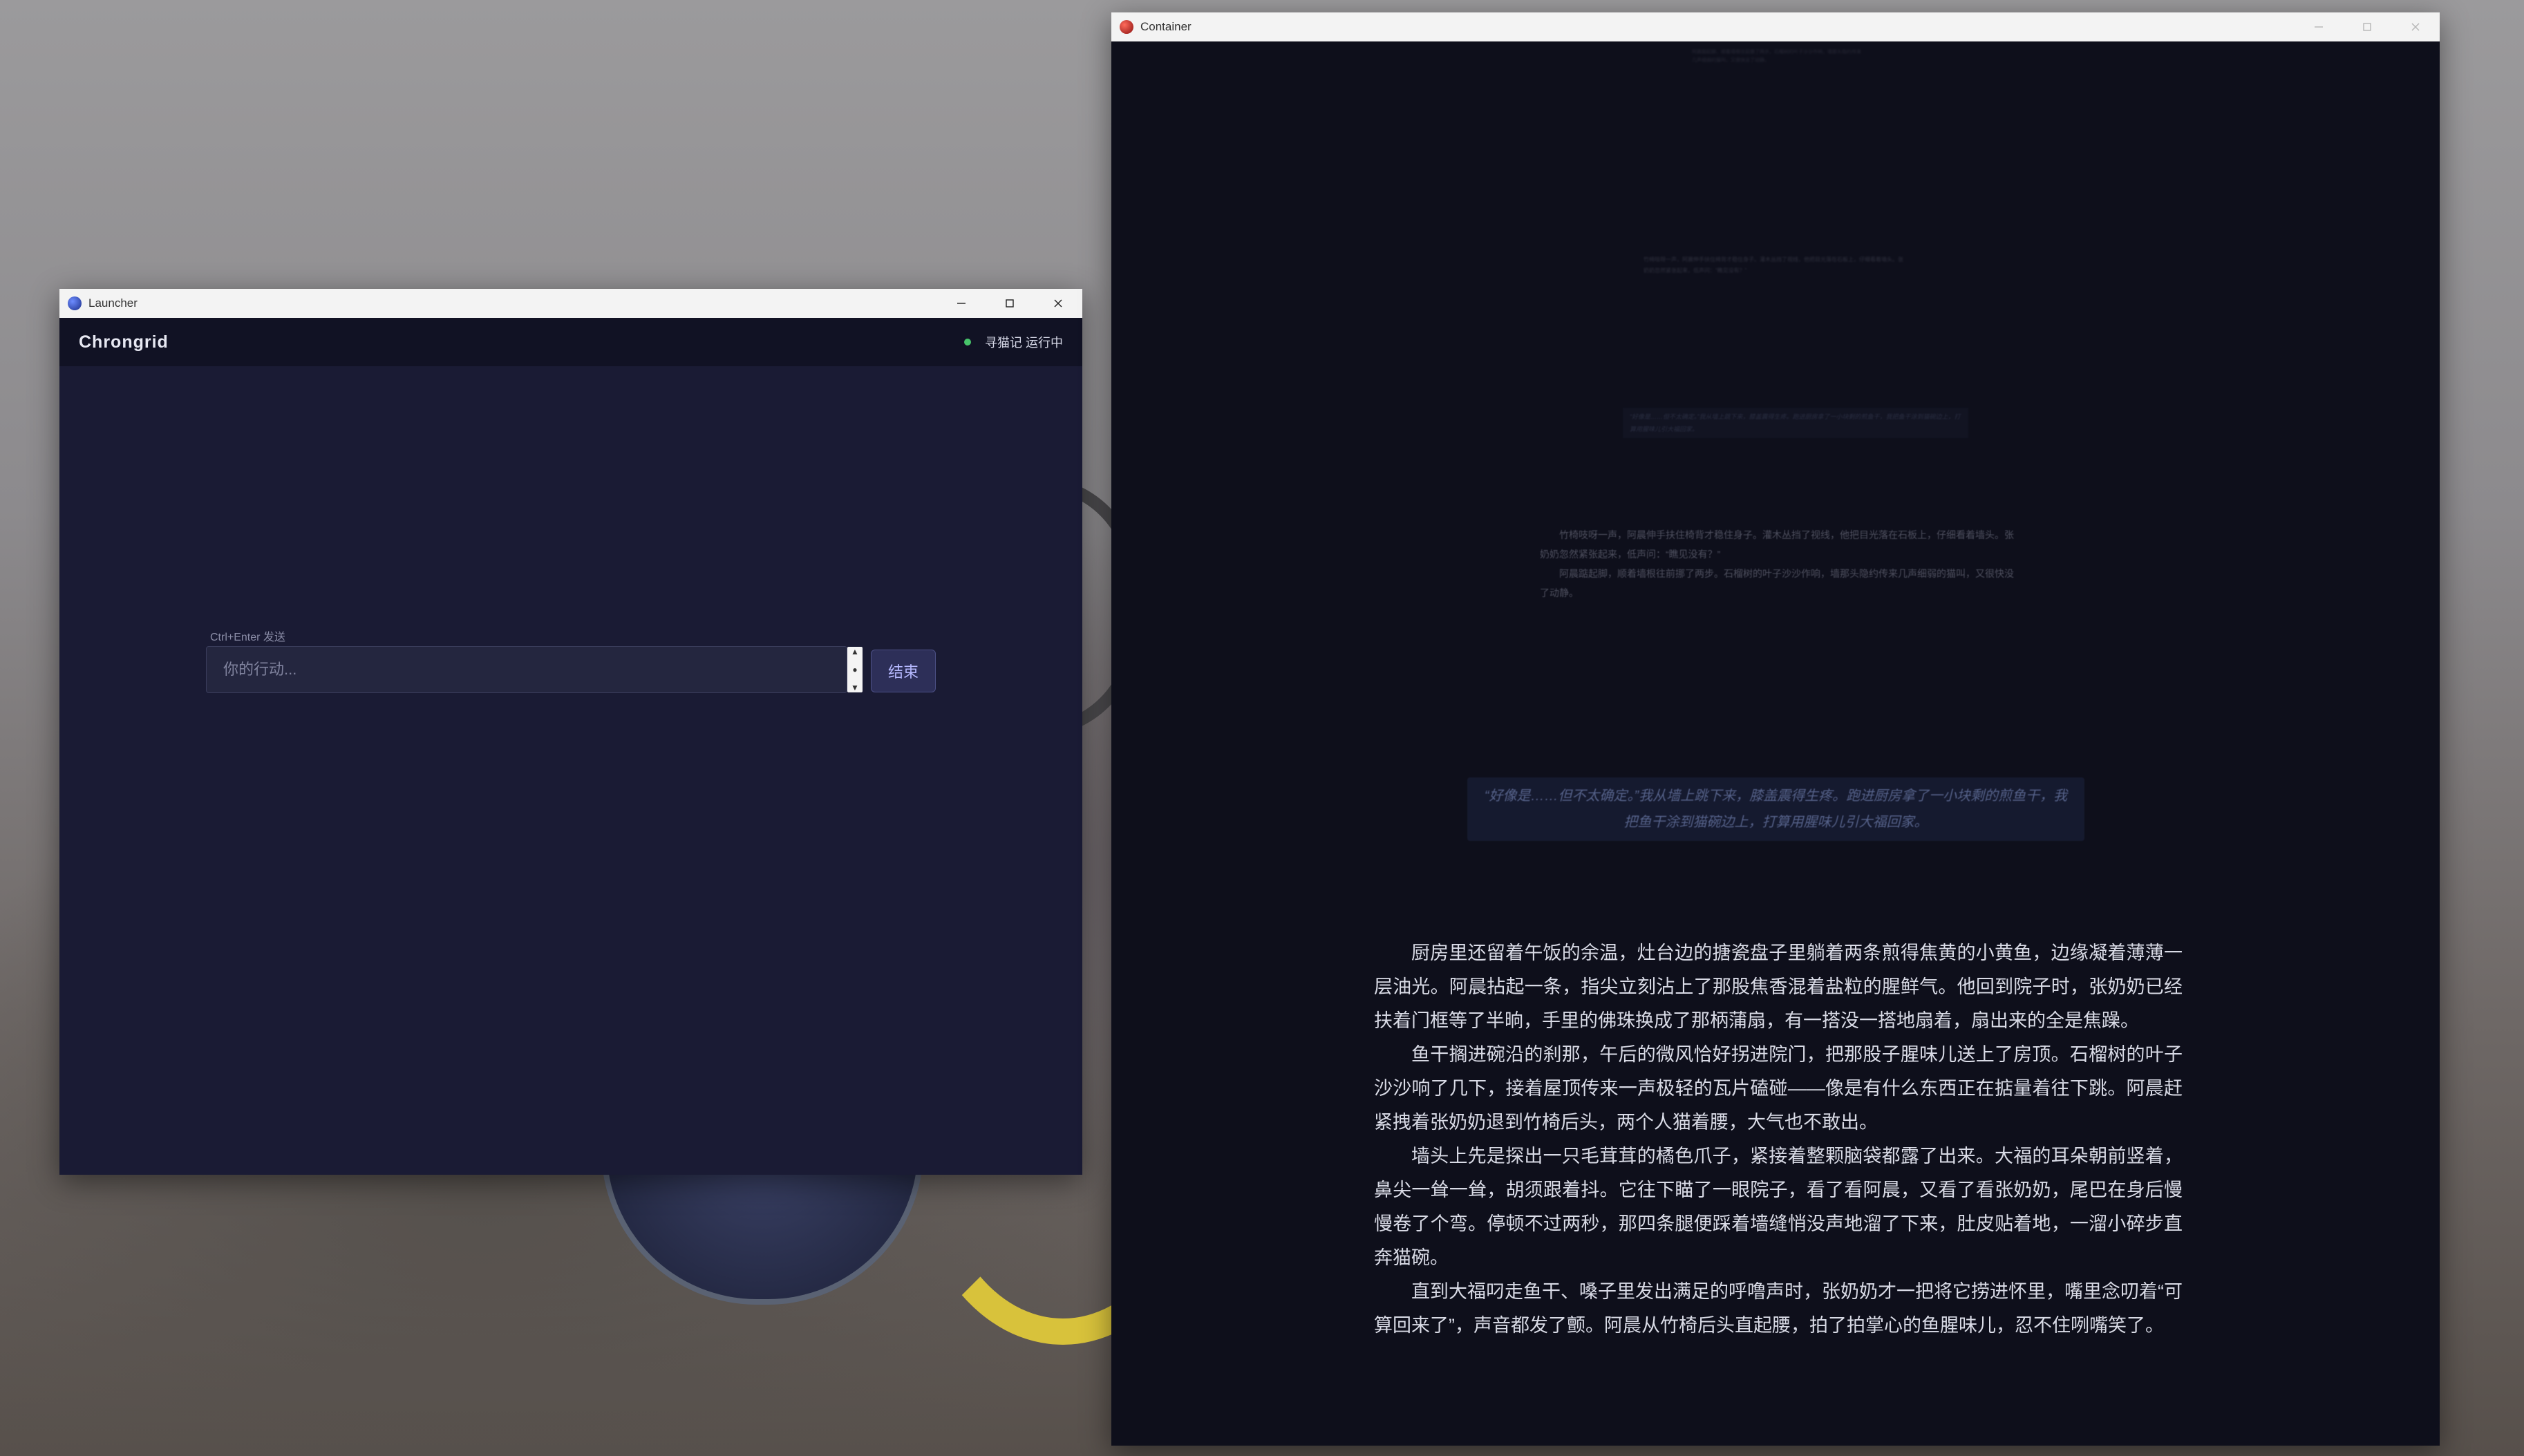 The width and height of the screenshot is (2524, 1456). Describe the element at coordinates (570, 304) in the screenshot. I see `launcher-titlebar: Launcher` at that location.